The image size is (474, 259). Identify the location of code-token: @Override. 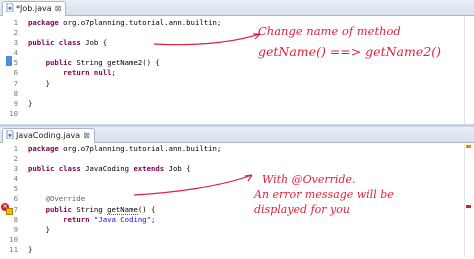
(65, 199).